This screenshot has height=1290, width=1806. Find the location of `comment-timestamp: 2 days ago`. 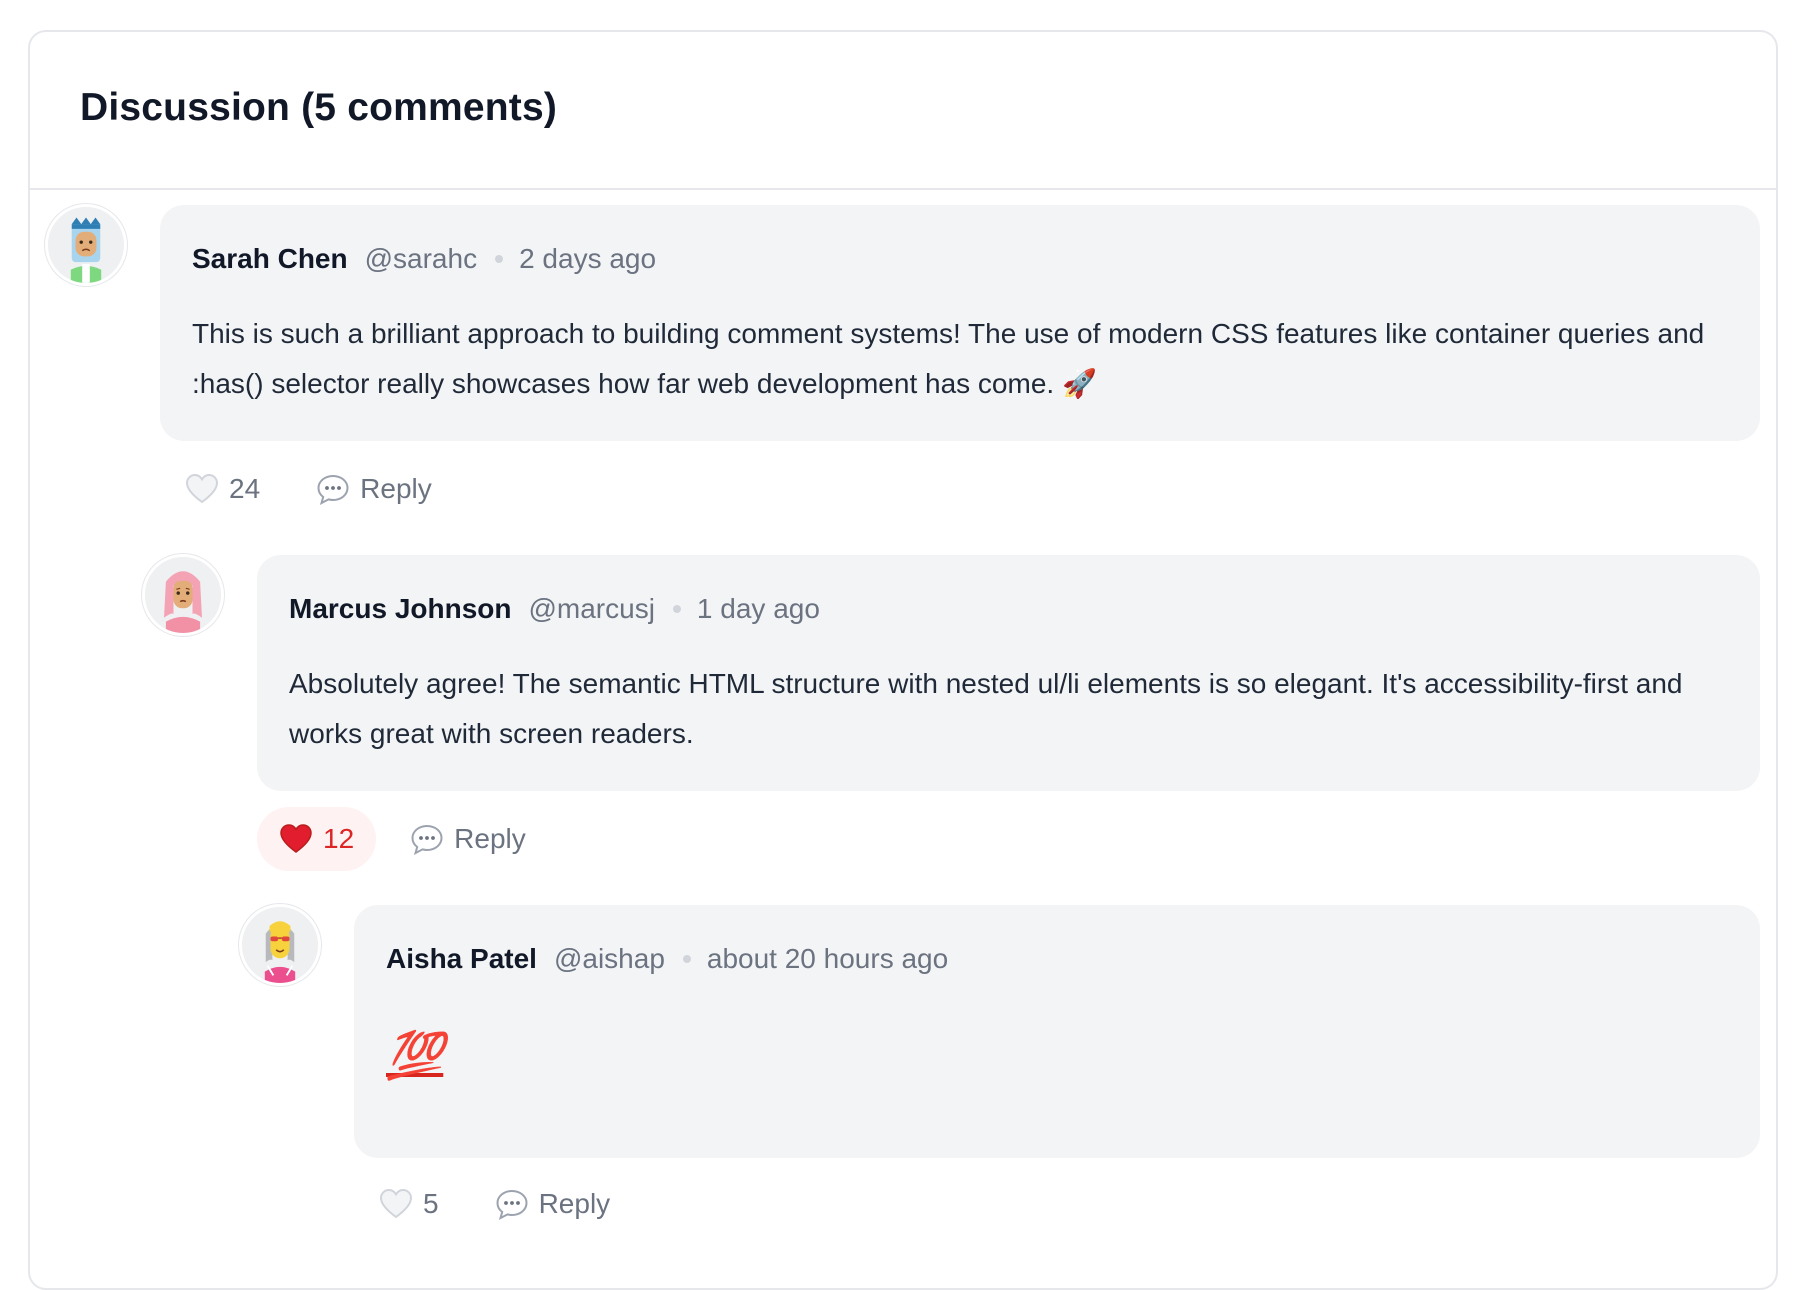

comment-timestamp: 2 days ago is located at coordinates (588, 258).